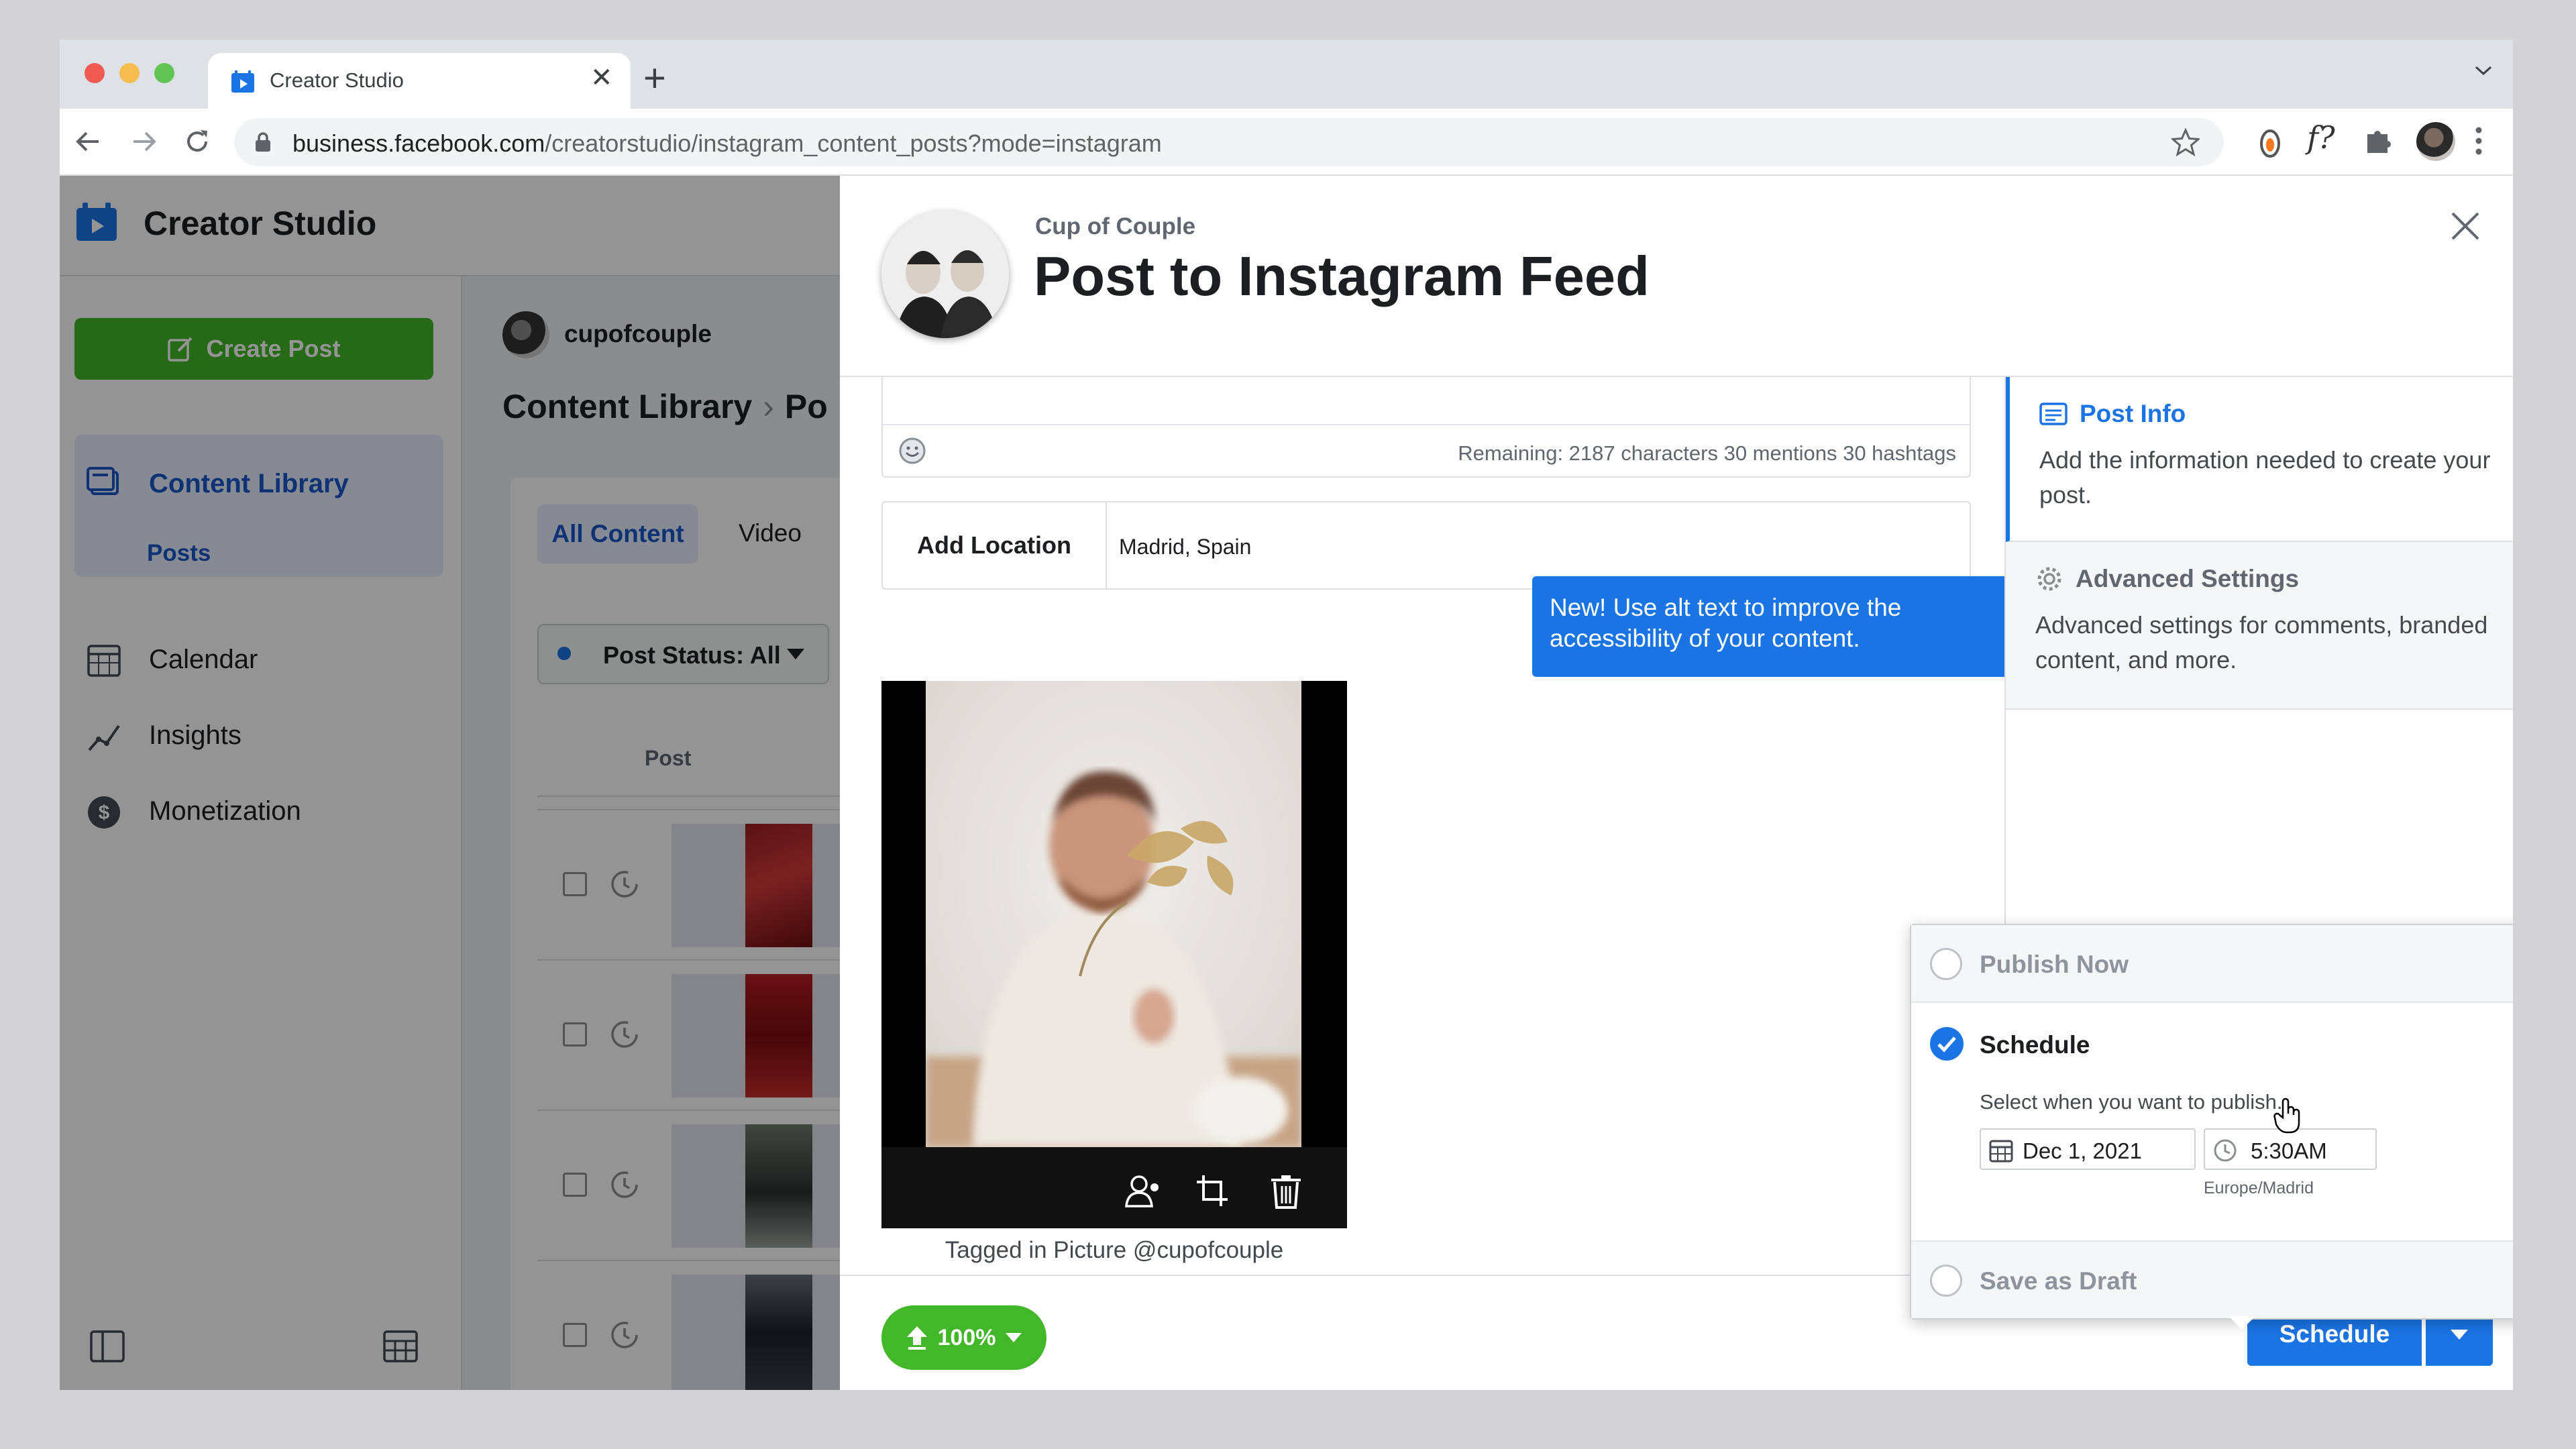 This screenshot has width=2576, height=1449. I want to click on lock-icon, so click(263, 142).